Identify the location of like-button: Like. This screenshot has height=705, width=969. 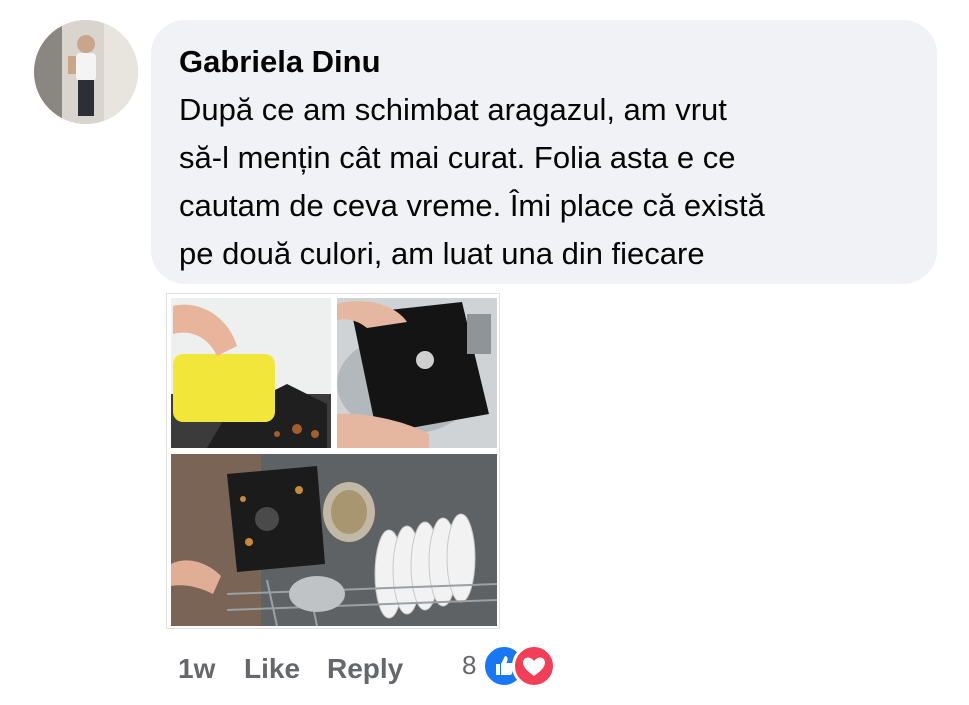
(272, 669).